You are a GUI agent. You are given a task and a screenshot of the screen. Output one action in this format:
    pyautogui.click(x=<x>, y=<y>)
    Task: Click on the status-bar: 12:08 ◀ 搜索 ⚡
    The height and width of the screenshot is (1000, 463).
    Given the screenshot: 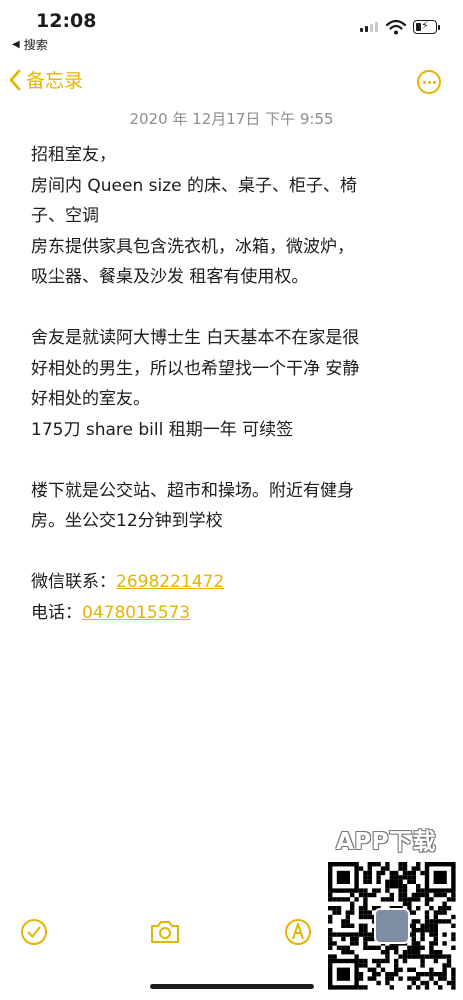 What is the action you would take?
    pyautogui.click(x=231, y=31)
    